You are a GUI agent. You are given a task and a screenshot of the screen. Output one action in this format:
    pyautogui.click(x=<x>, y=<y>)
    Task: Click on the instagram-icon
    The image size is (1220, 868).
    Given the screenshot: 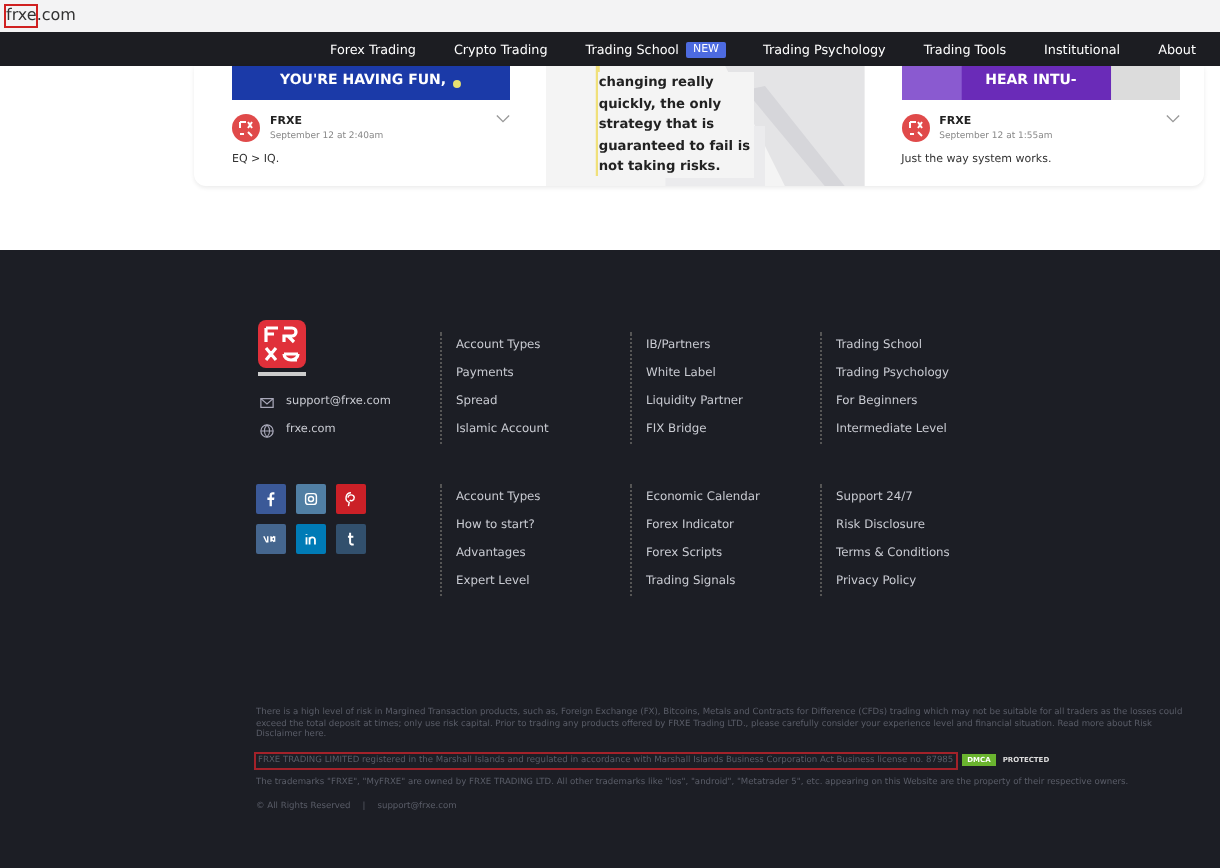 What is the action you would take?
    pyautogui.click(x=311, y=499)
    